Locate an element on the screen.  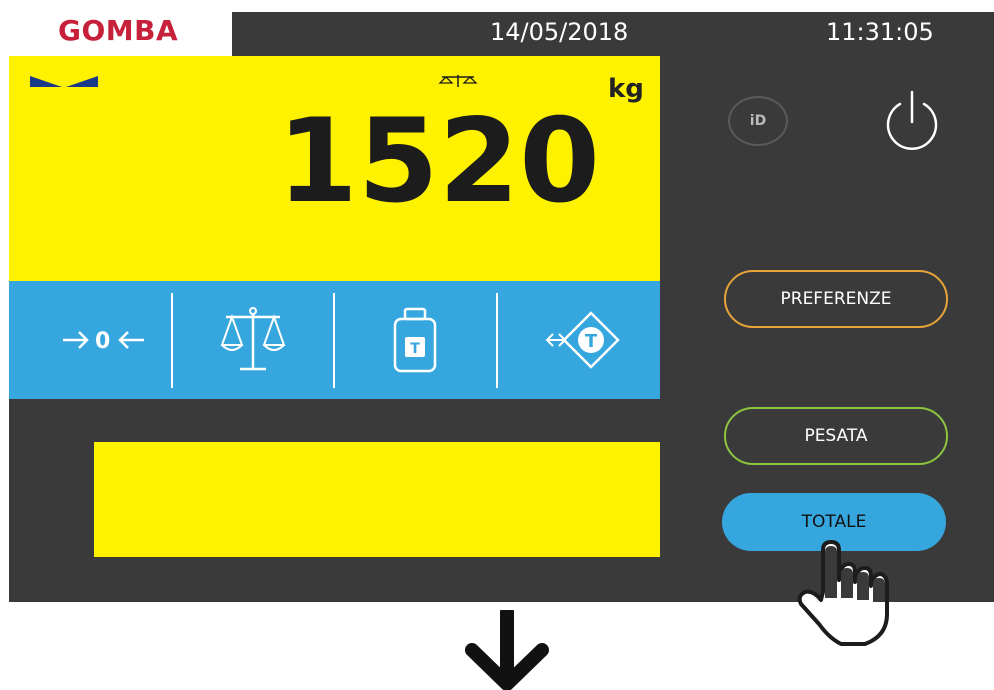
zero-arrows-icon: 0 is located at coordinates (103, 341).